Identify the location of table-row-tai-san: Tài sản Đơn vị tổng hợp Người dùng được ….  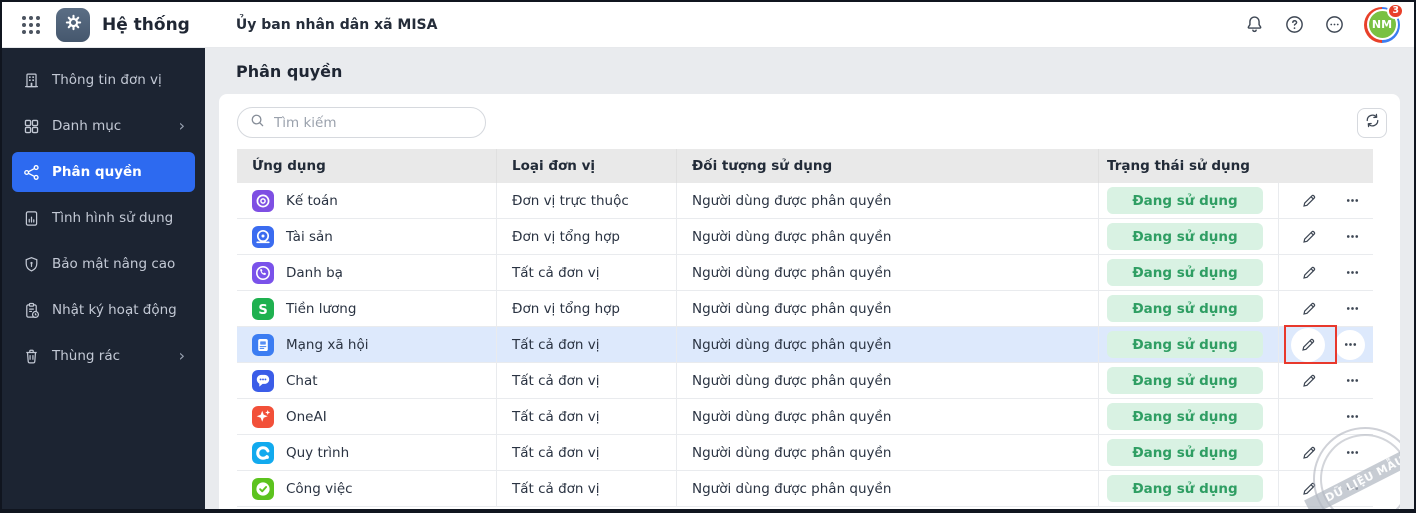
(805, 237).